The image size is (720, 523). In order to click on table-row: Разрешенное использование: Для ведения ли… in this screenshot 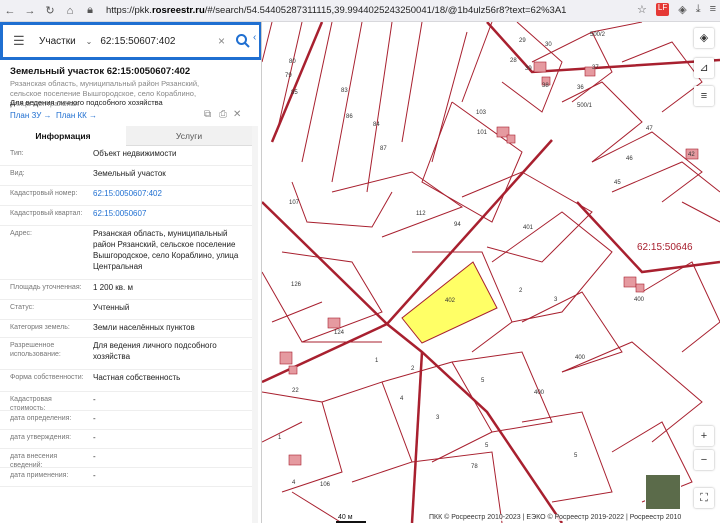, I will do `click(126, 354)`.